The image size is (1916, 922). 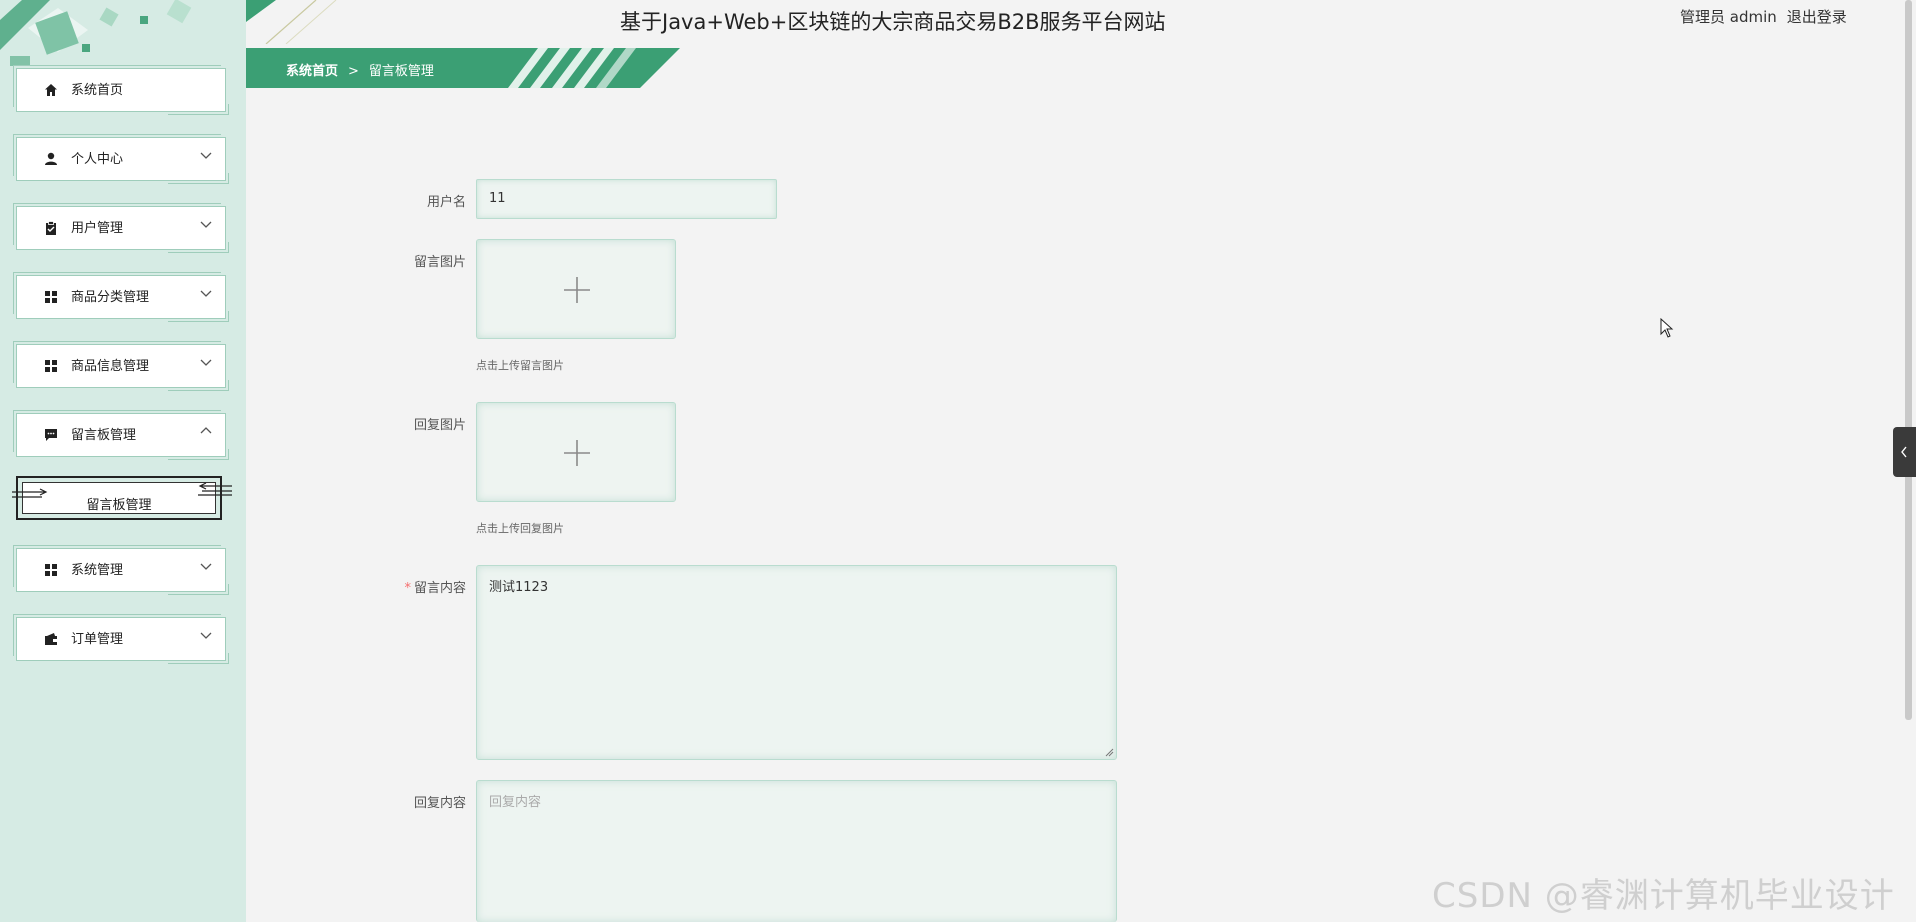 What do you see at coordinates (97, 159) in the screenshot?
I see `sidebar-item-label: 个人中心` at bounding box center [97, 159].